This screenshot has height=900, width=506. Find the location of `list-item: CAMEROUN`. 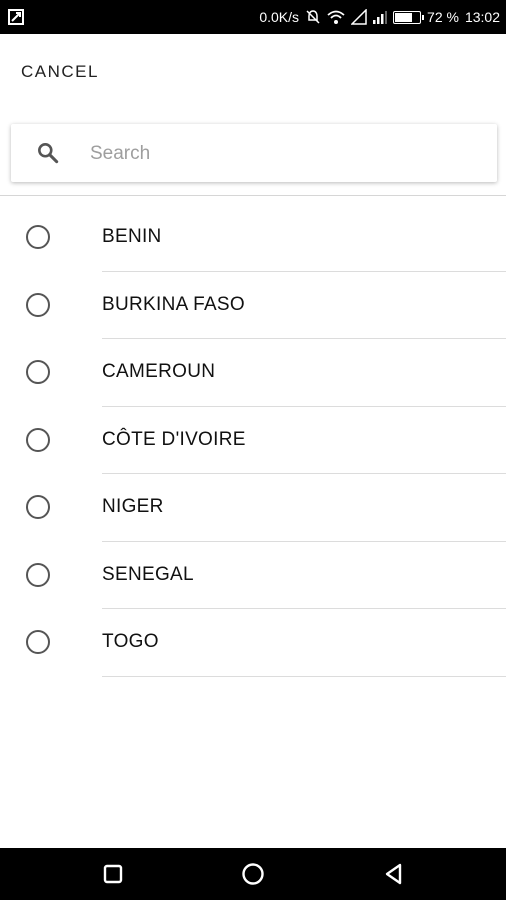

list-item: CAMEROUN is located at coordinates (253, 373).